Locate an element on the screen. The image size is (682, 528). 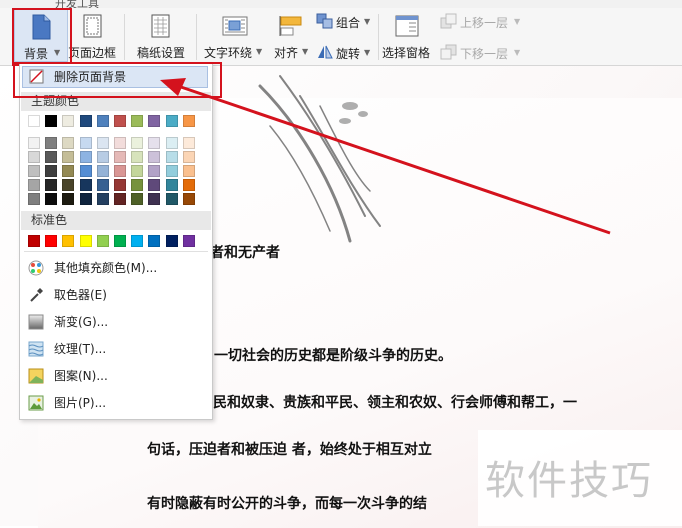
selection-pane-button: 选择窗格 is located at coordinates (407, 35).